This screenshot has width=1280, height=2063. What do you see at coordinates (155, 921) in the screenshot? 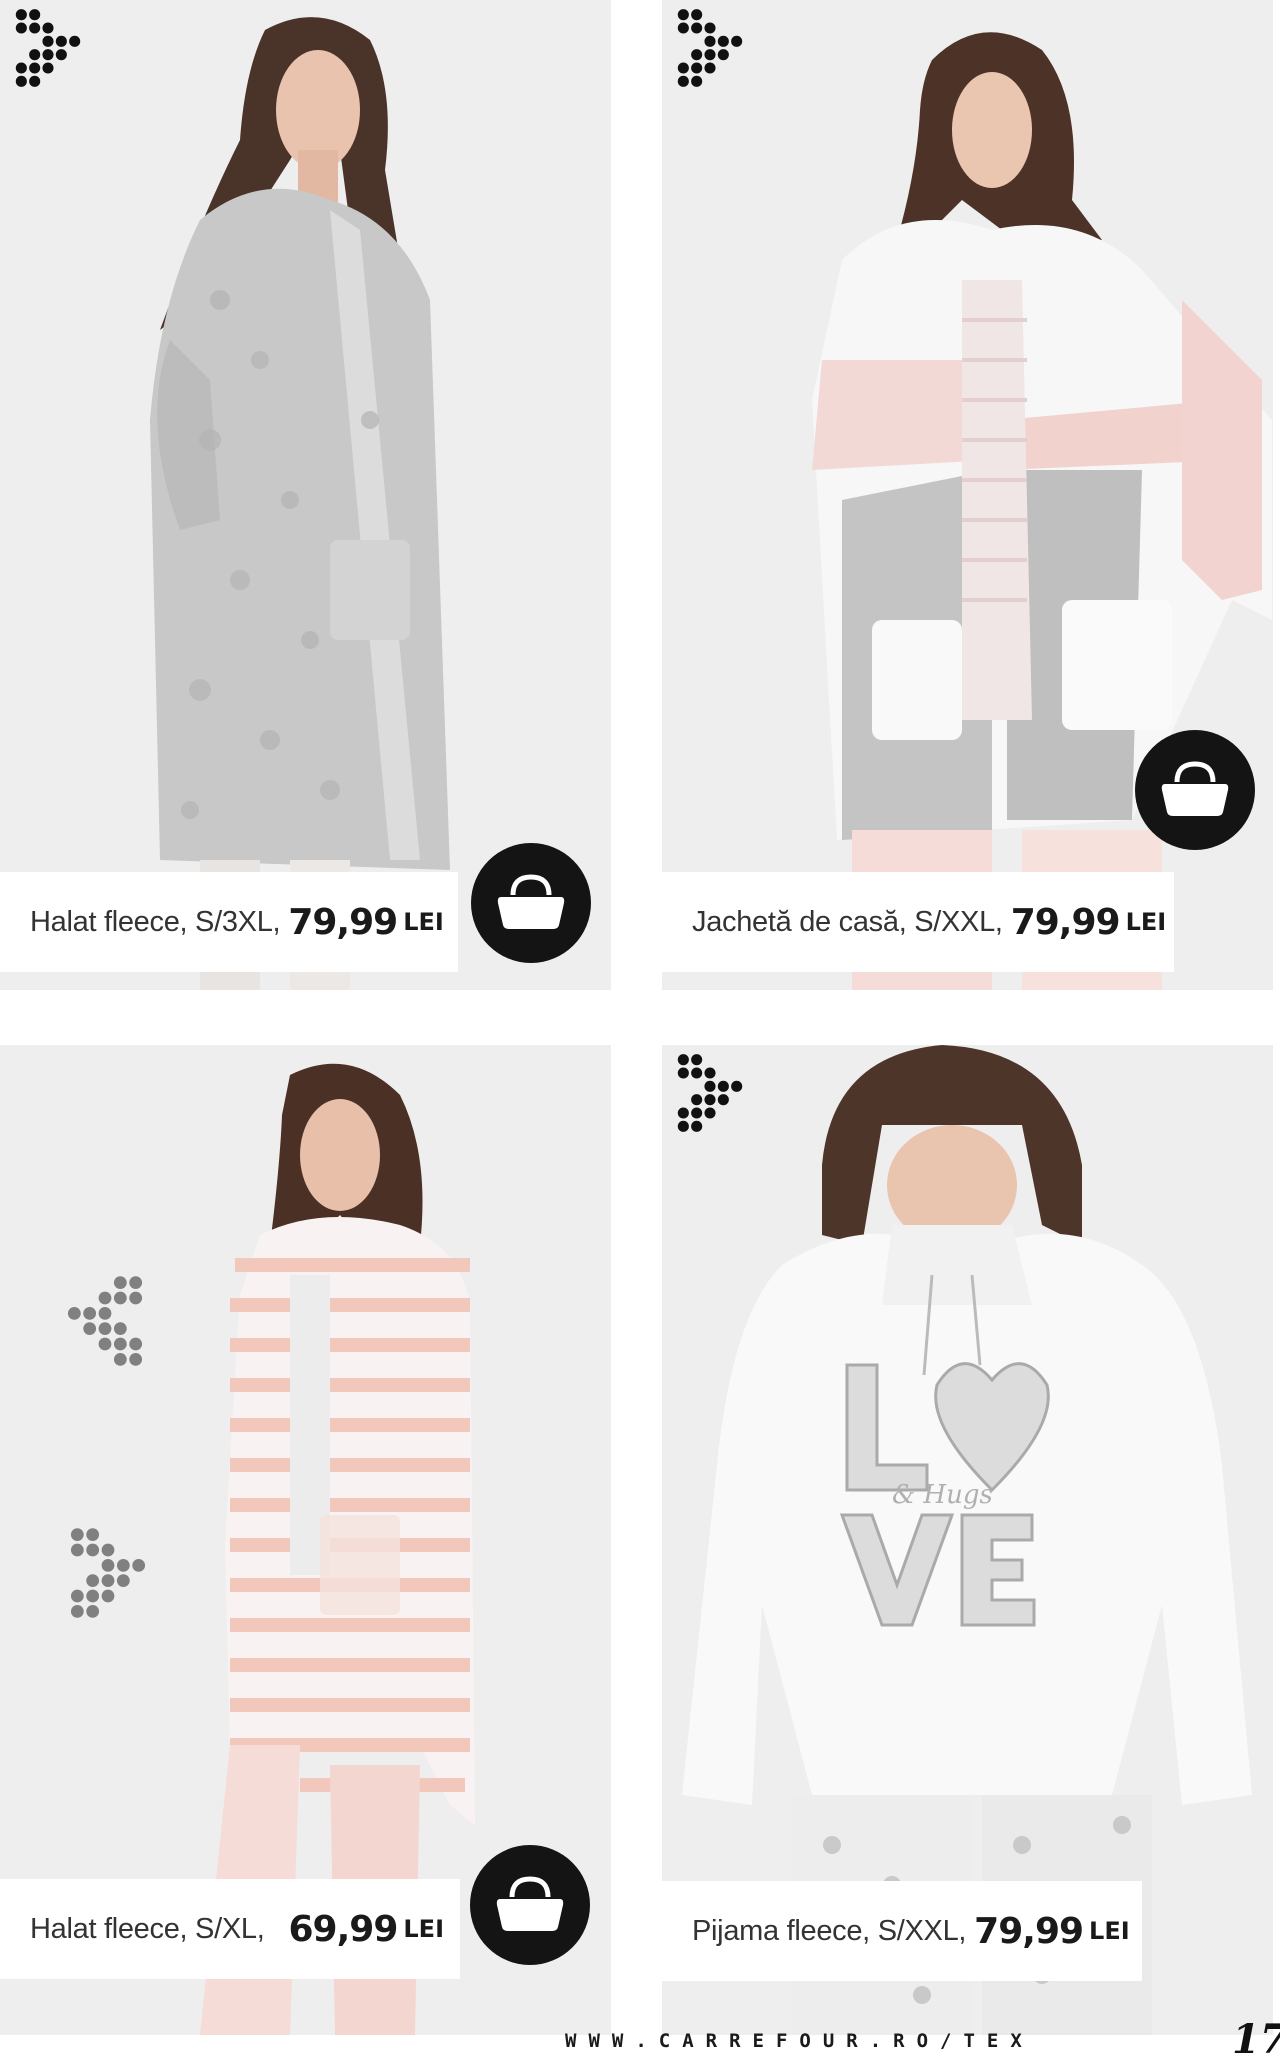
I see `product-name: Halat fleece, S/3XL,` at bounding box center [155, 921].